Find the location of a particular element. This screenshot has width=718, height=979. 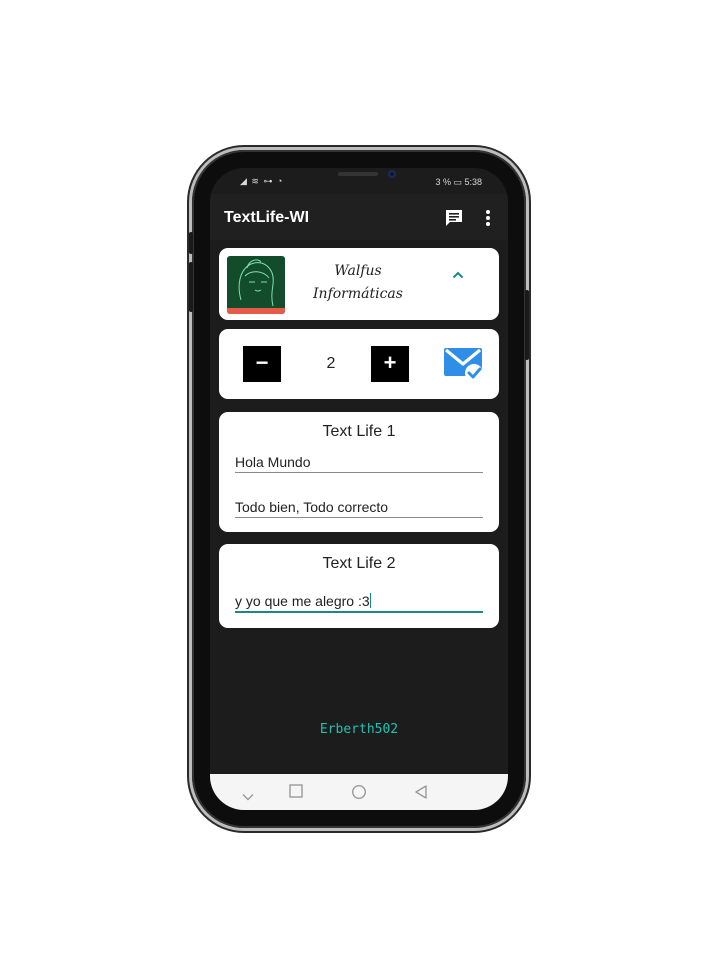

speaker-grill is located at coordinates (358, 174).